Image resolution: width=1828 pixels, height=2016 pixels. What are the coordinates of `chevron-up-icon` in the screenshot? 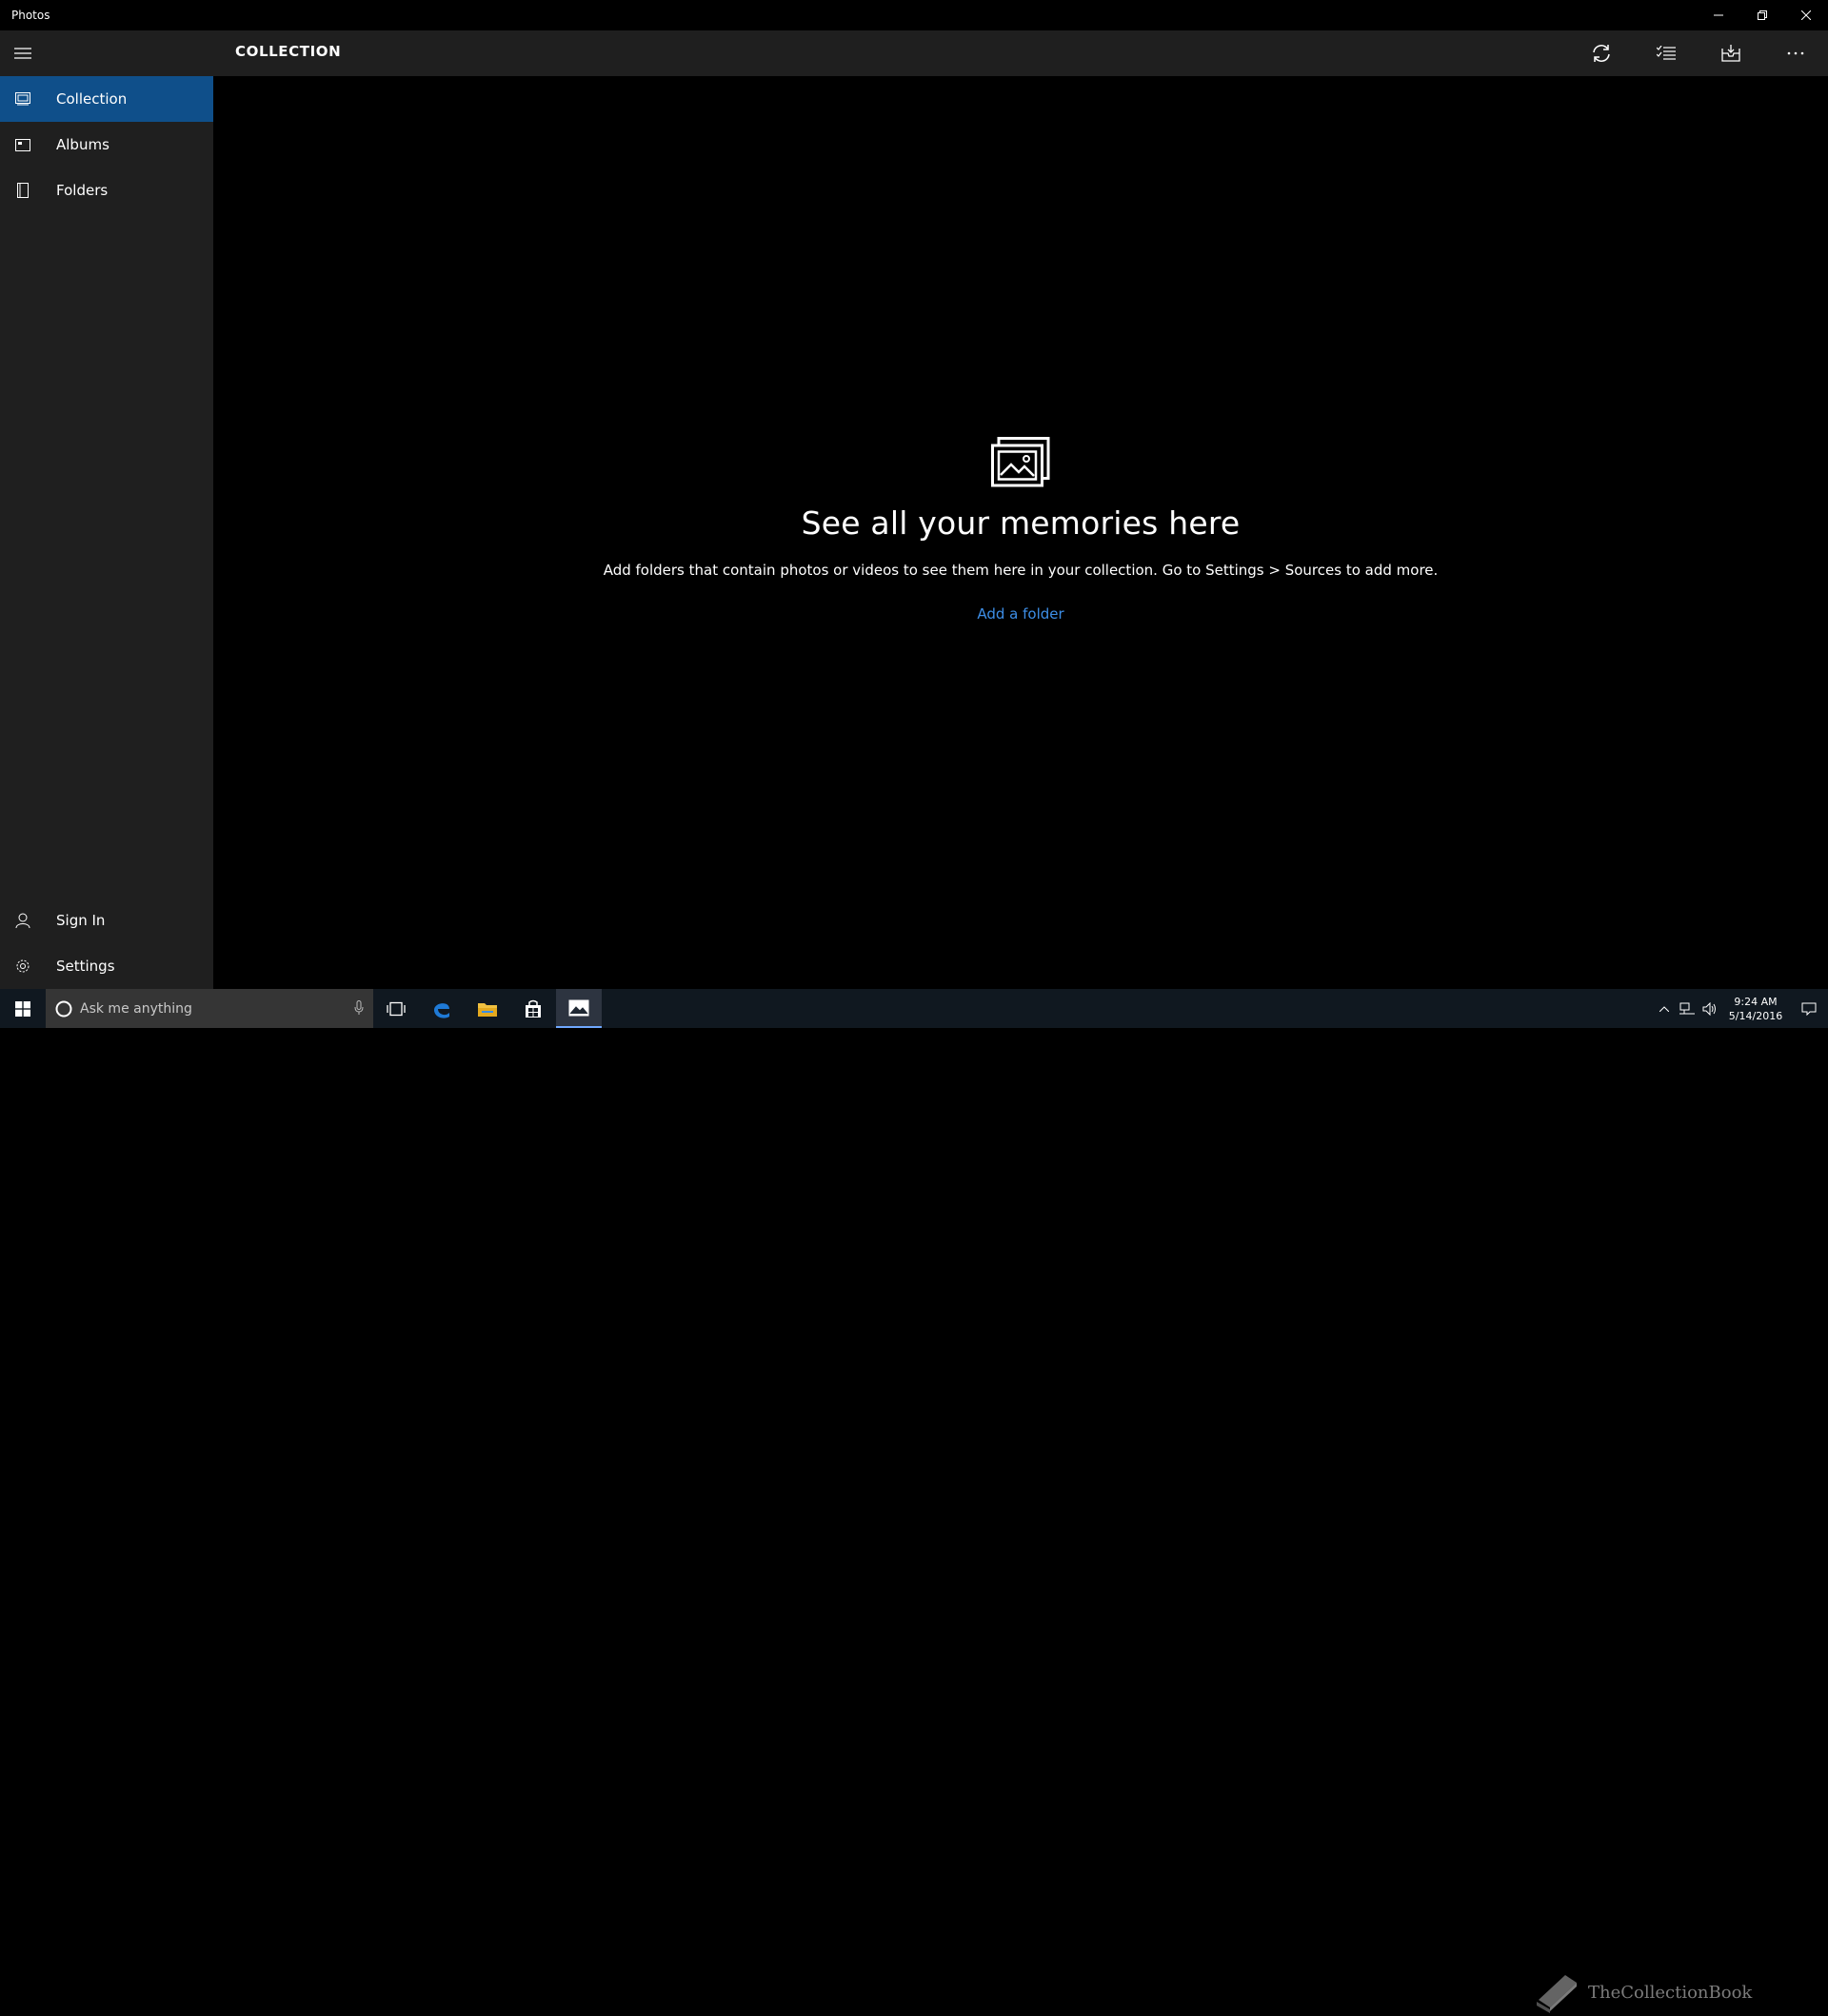 It's located at (1664, 1009).